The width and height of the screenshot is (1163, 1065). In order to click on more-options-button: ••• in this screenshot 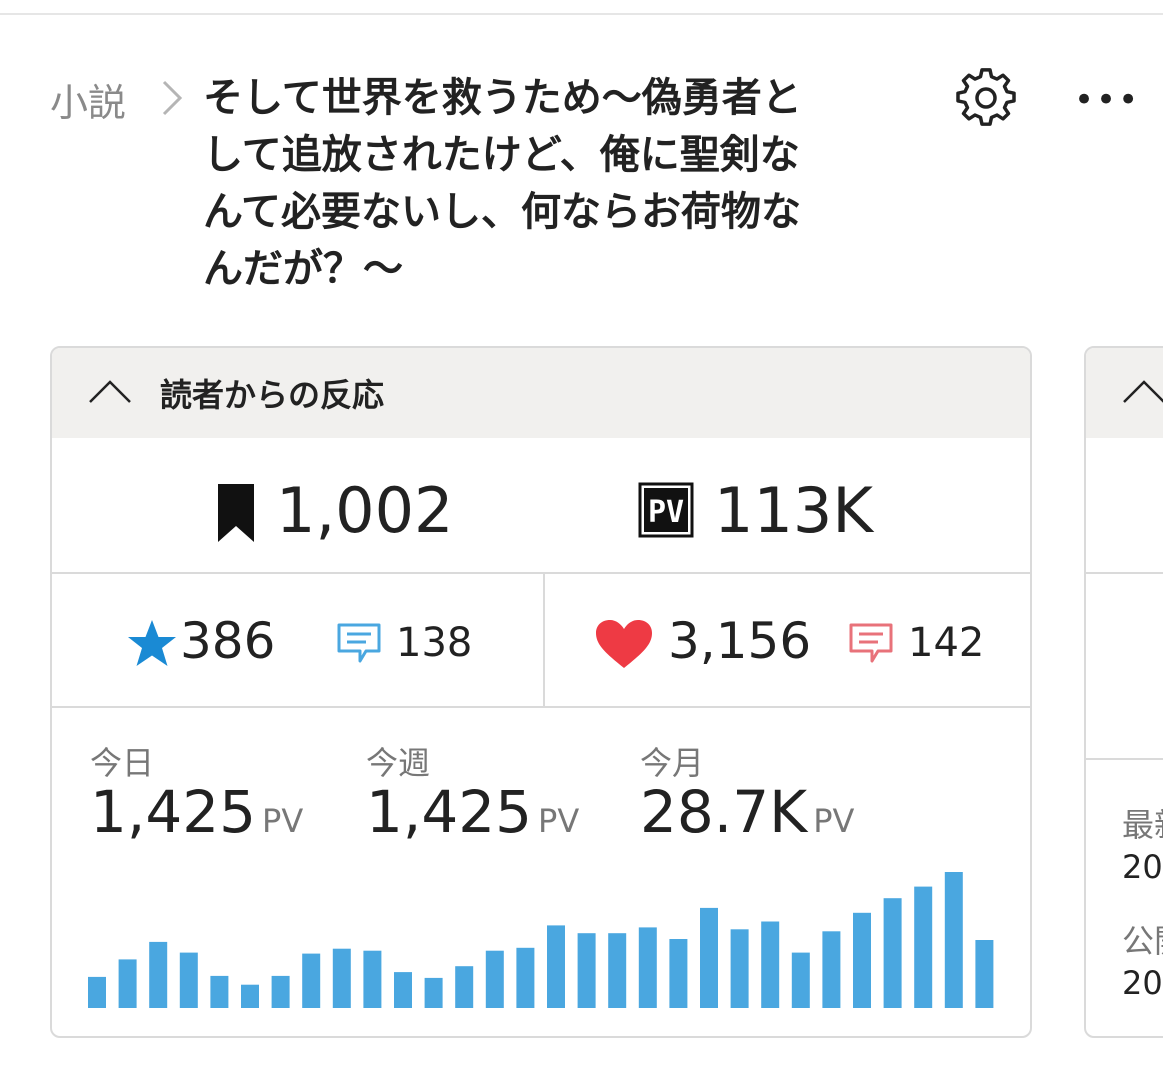, I will do `click(1107, 100)`.